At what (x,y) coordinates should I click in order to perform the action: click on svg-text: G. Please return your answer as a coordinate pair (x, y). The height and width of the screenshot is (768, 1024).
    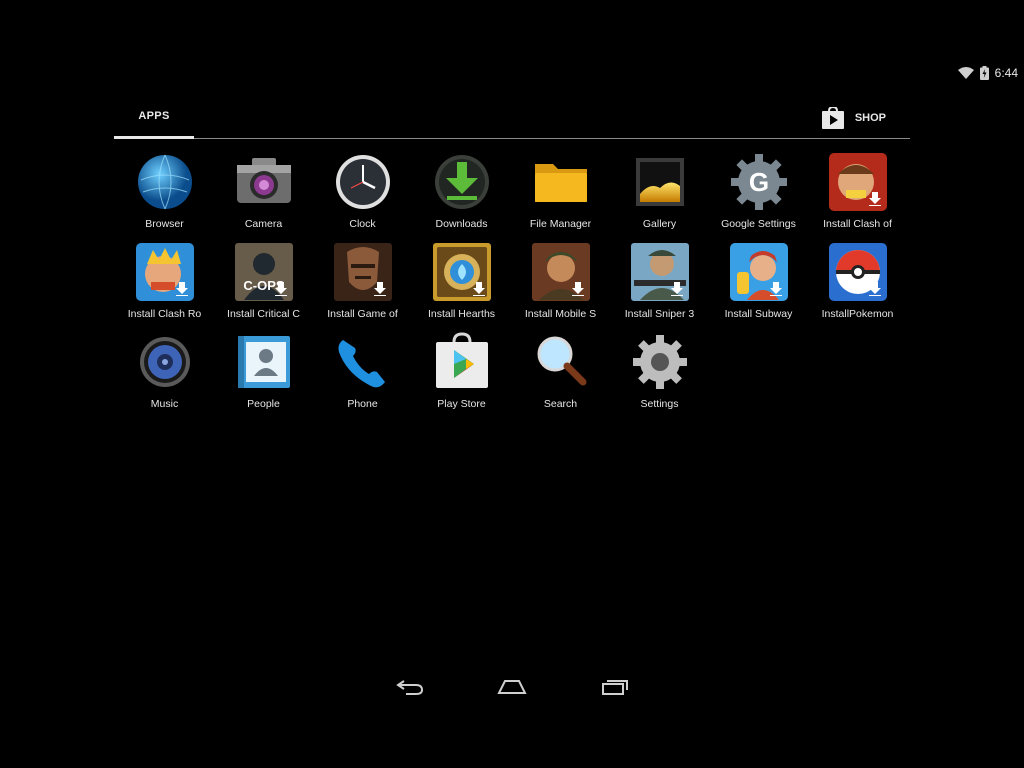
    Looking at the image, I should click on (758, 182).